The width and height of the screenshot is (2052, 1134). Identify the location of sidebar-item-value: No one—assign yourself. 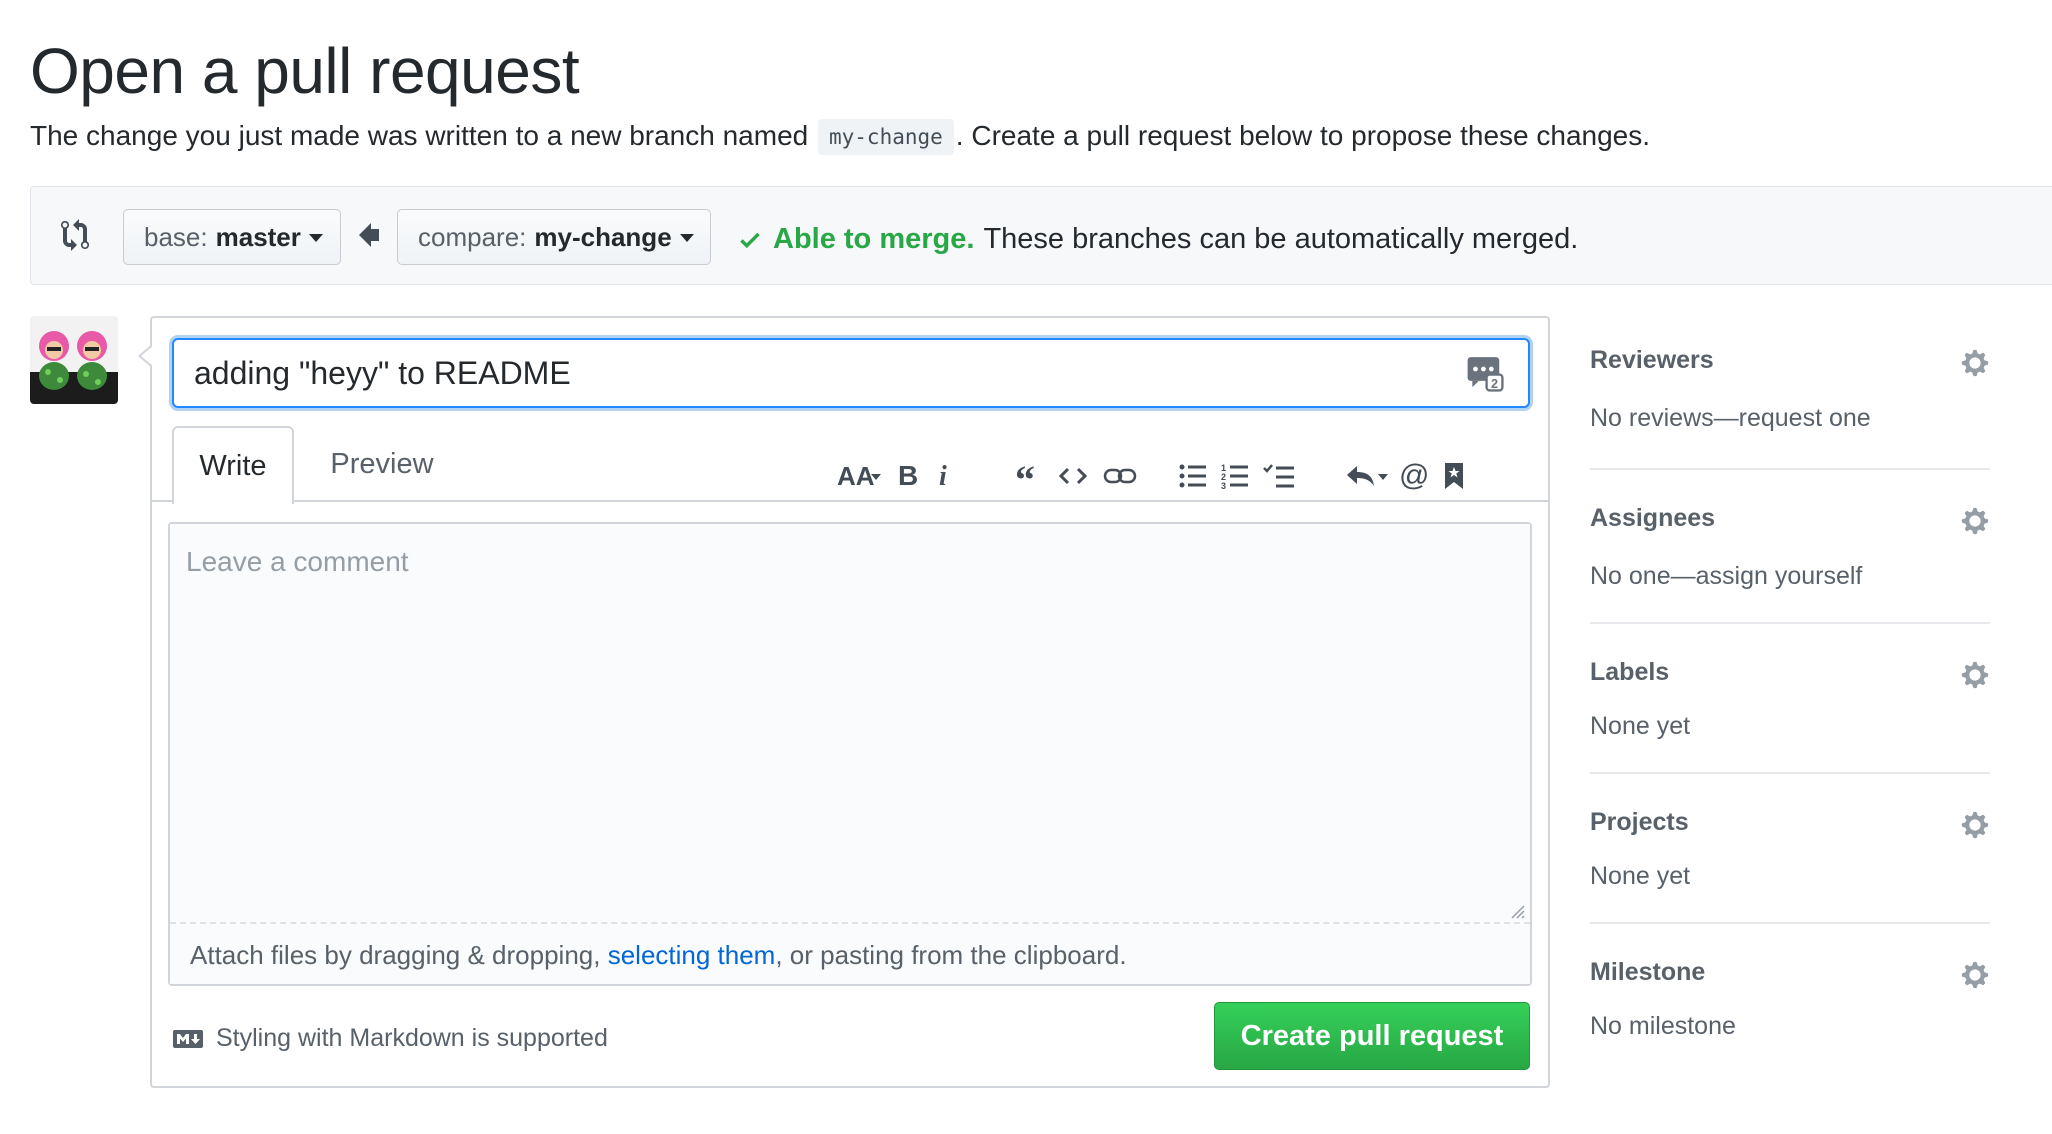
(1726, 576).